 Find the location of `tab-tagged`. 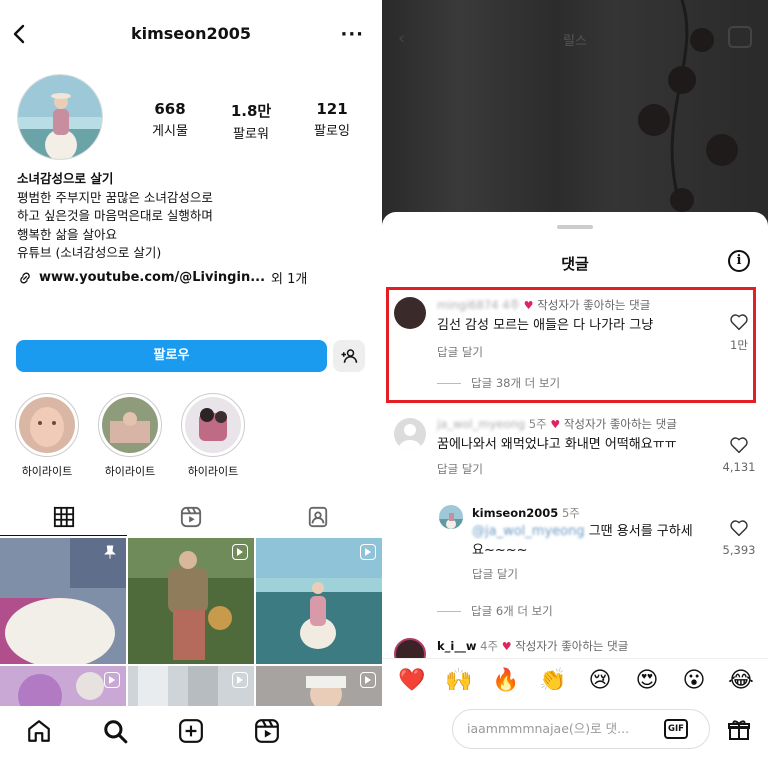

tab-tagged is located at coordinates (317, 517).